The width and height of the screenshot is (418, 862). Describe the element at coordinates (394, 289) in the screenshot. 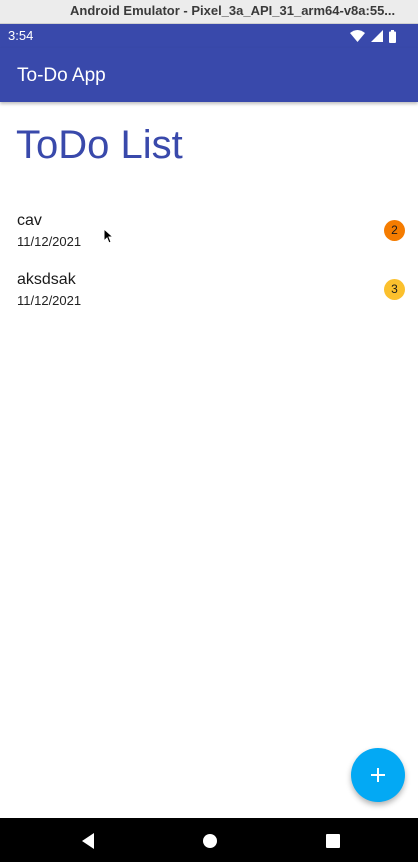

I see `priority-badge: 3` at that location.